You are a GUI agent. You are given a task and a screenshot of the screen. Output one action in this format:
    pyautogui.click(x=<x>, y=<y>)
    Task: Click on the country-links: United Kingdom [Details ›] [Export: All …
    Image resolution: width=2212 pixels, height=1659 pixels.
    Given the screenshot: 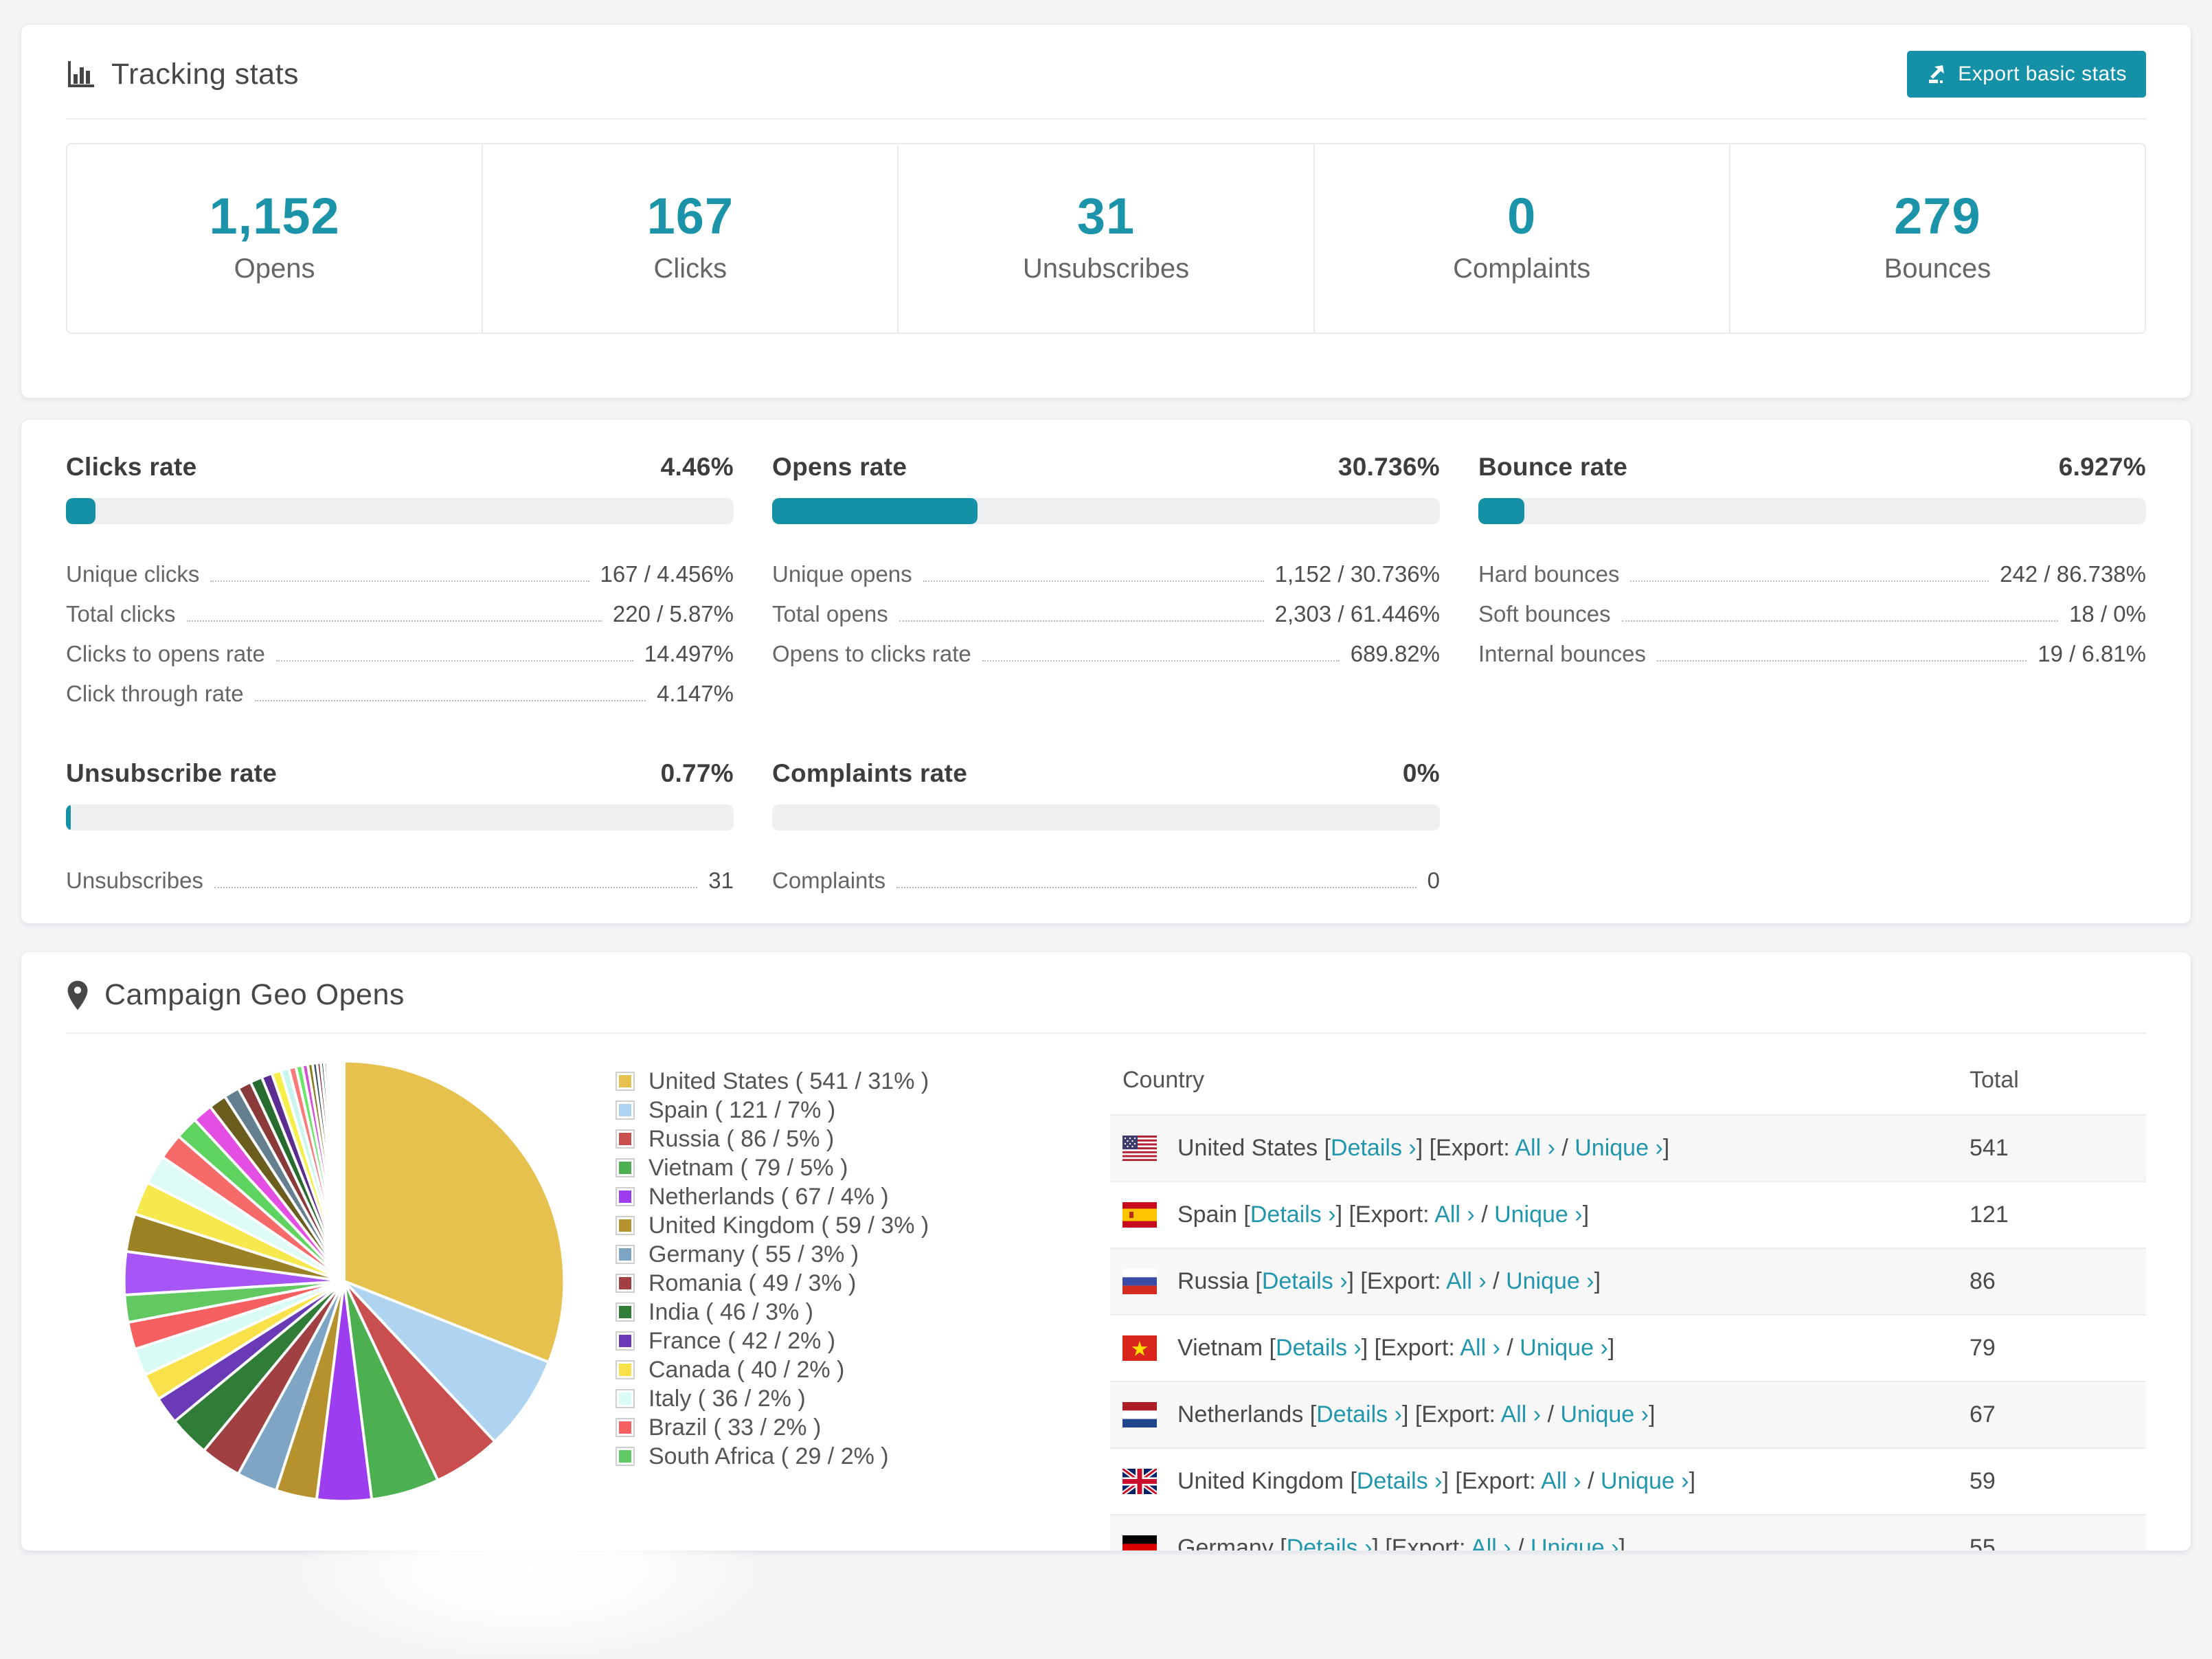 What is the action you would take?
    pyautogui.click(x=1436, y=1481)
    